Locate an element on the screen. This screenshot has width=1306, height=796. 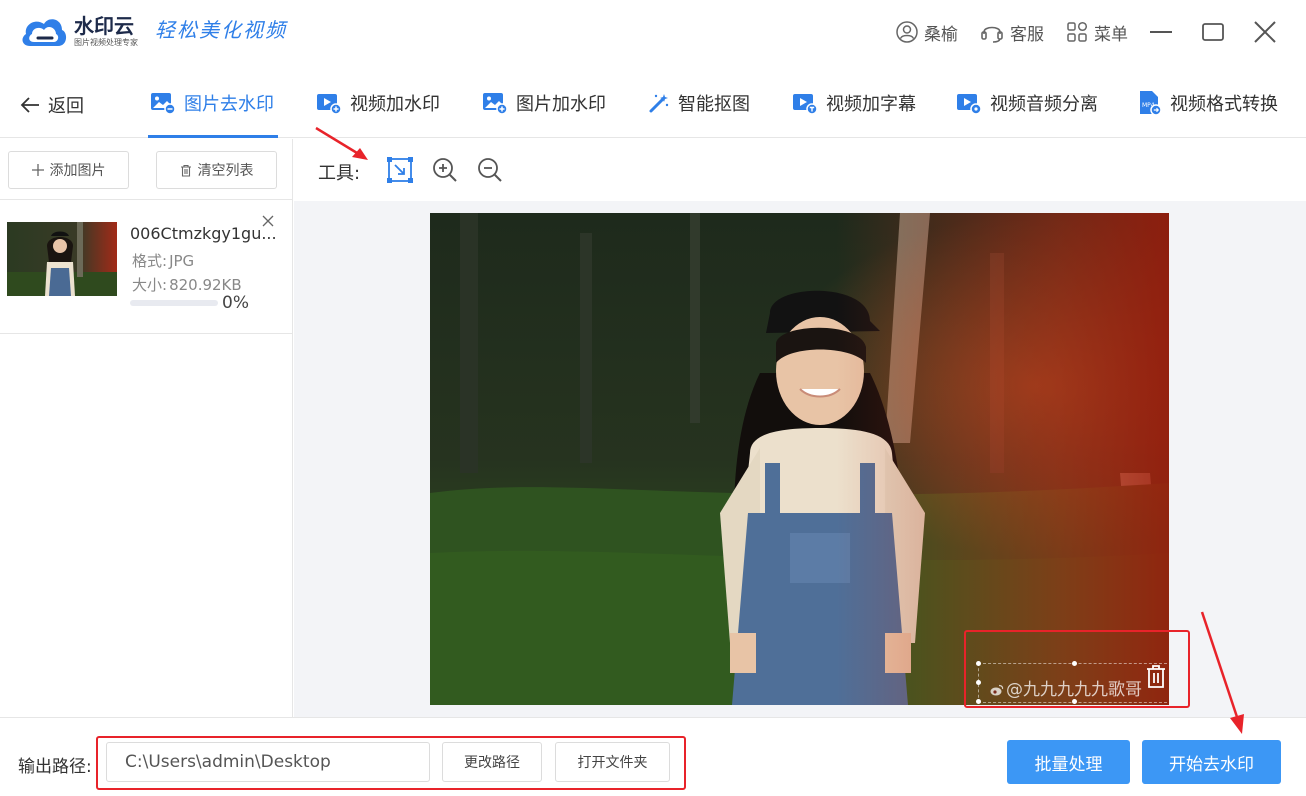
close-button is located at coordinates (1265, 32).